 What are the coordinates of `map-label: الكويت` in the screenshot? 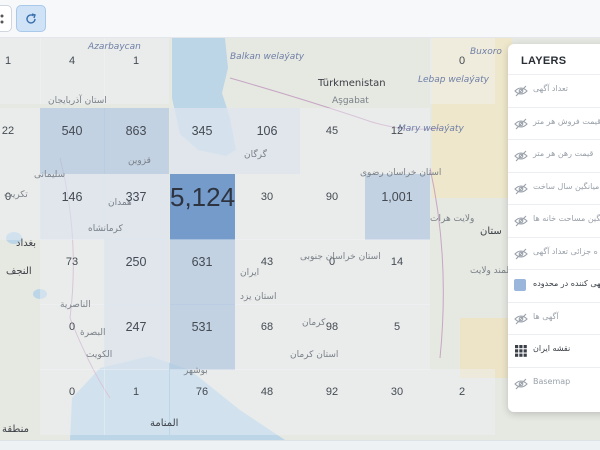 It's located at (99, 355).